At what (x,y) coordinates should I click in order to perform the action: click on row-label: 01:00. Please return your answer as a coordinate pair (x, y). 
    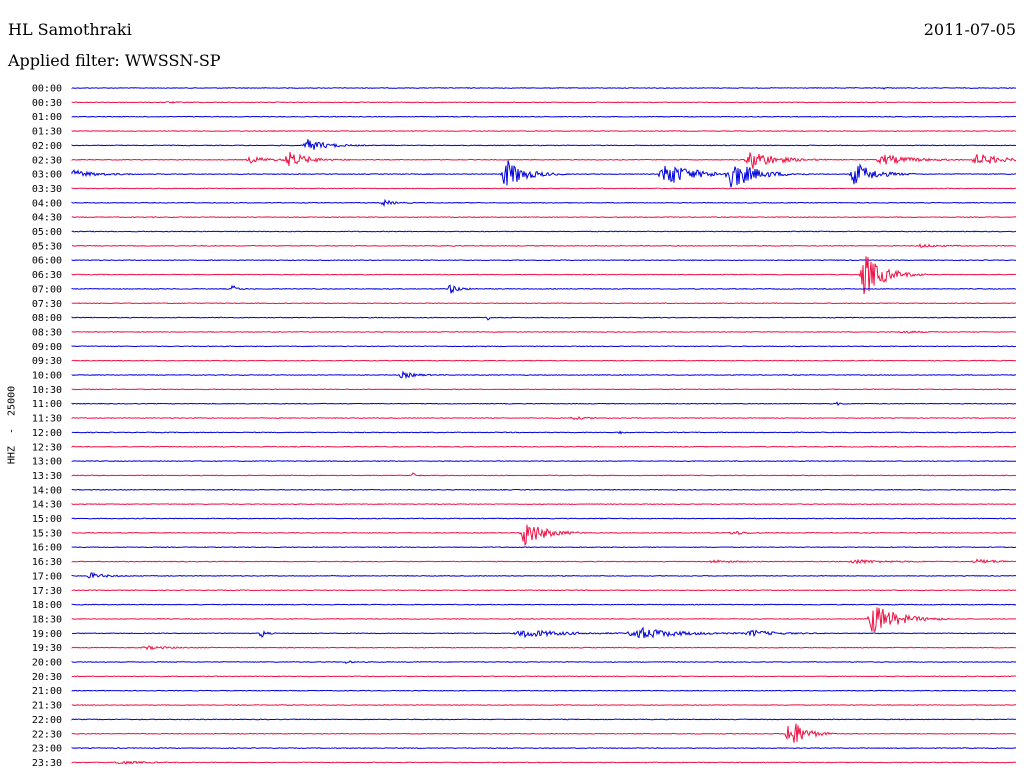
    Looking at the image, I should click on (47, 117).